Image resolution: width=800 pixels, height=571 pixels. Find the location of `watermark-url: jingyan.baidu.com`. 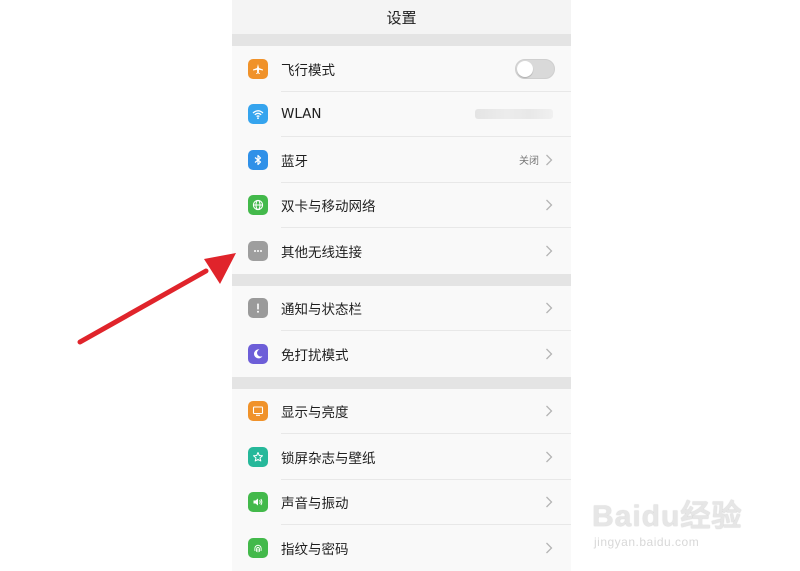

watermark-url: jingyan.baidu.com is located at coordinates (647, 542).